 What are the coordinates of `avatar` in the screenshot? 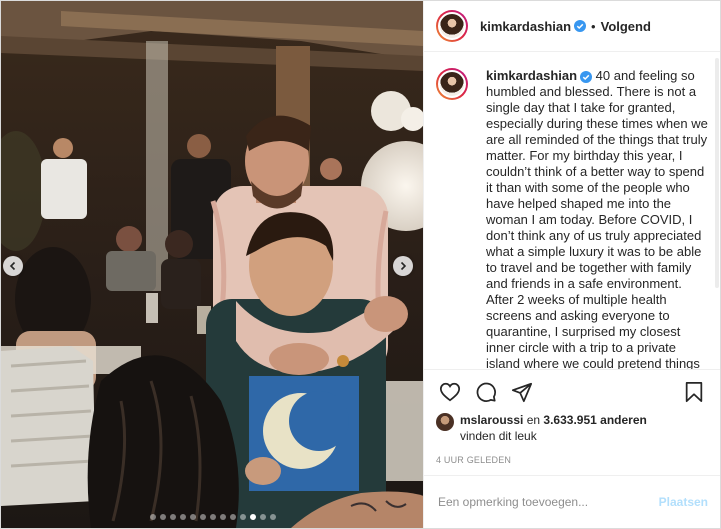 It's located at (452, 26).